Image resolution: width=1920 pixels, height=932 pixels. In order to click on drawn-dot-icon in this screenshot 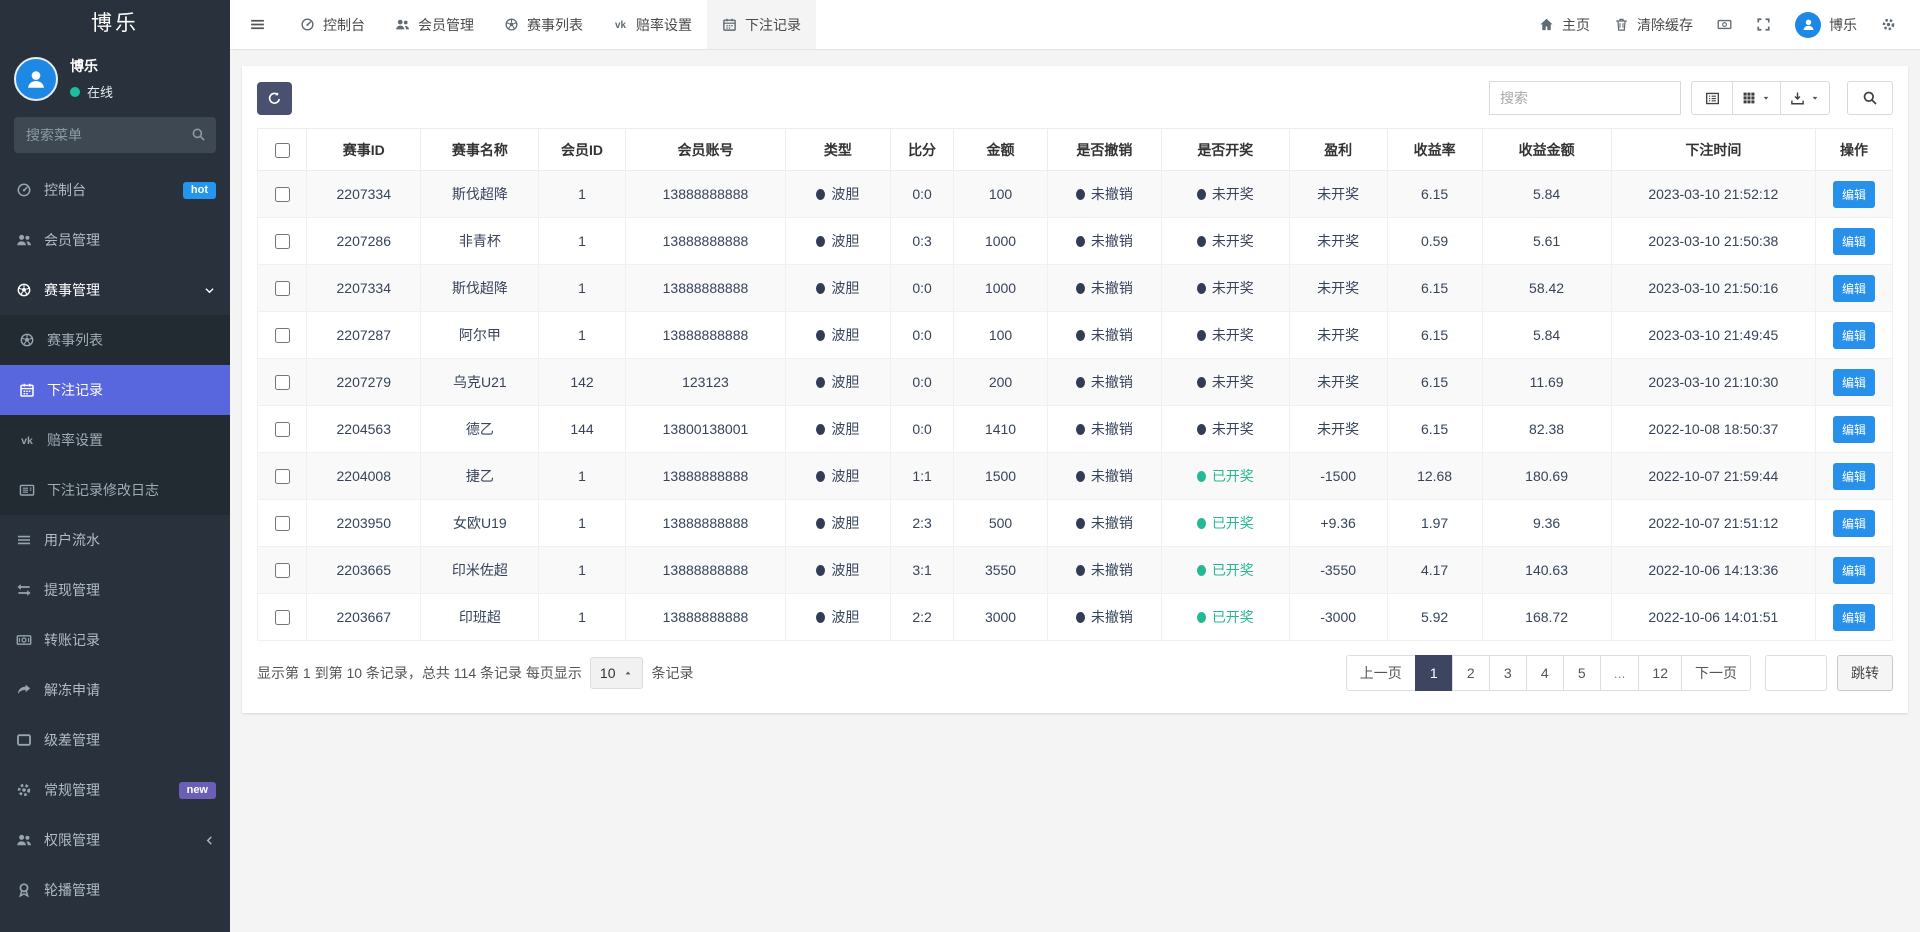, I will do `click(1201, 382)`.